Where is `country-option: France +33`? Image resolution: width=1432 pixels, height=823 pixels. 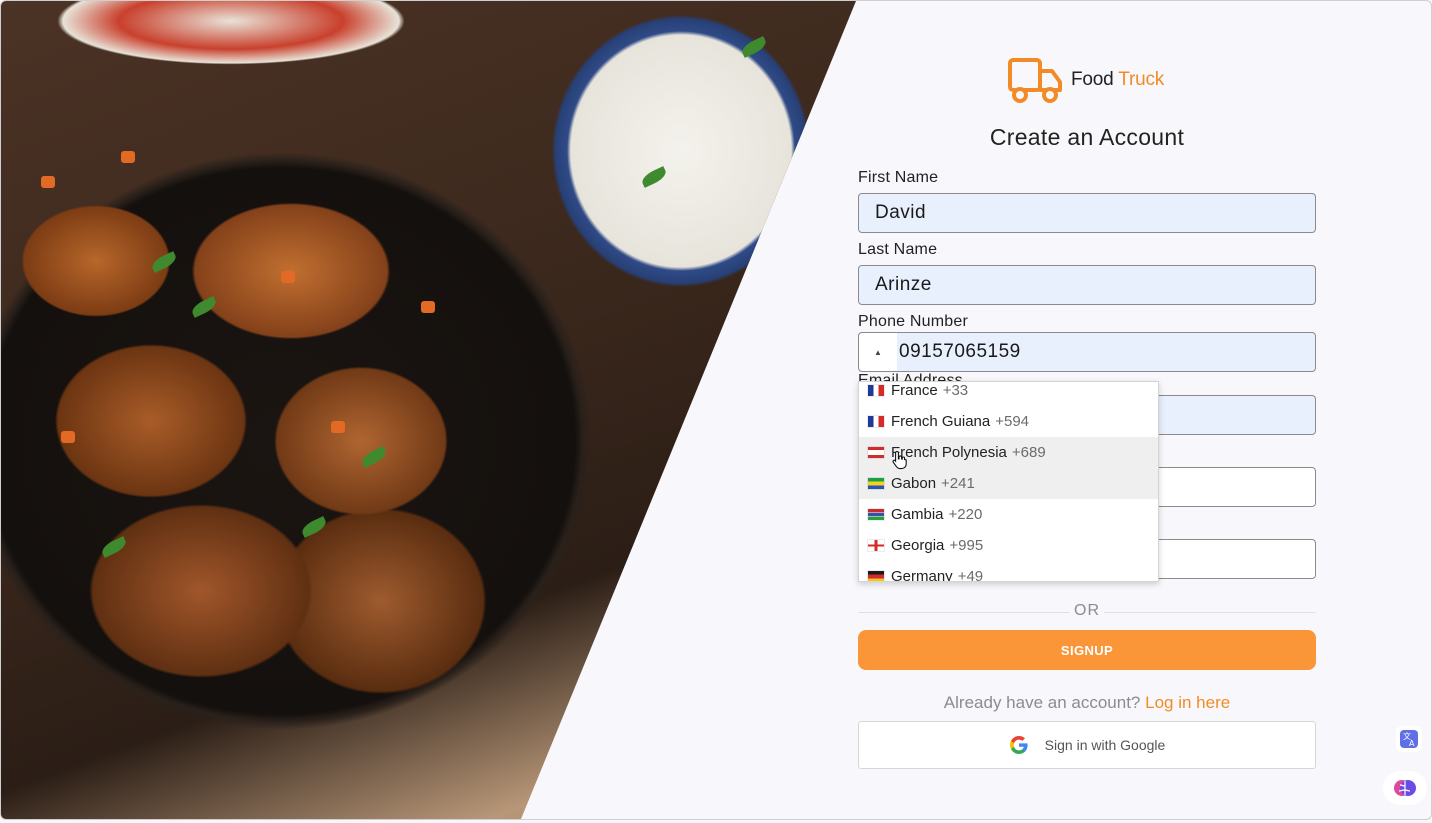
country-option: France +33 is located at coordinates (1008, 394).